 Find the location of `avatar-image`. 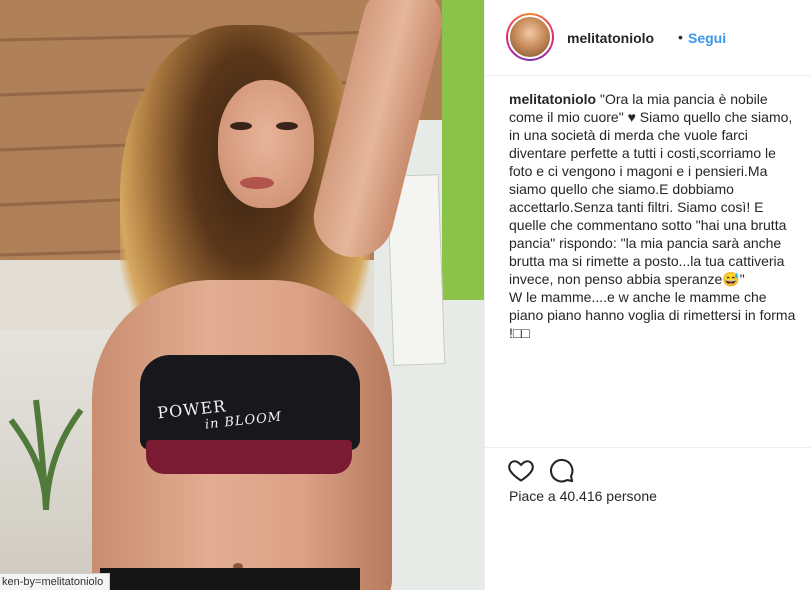

avatar-image is located at coordinates (530, 37).